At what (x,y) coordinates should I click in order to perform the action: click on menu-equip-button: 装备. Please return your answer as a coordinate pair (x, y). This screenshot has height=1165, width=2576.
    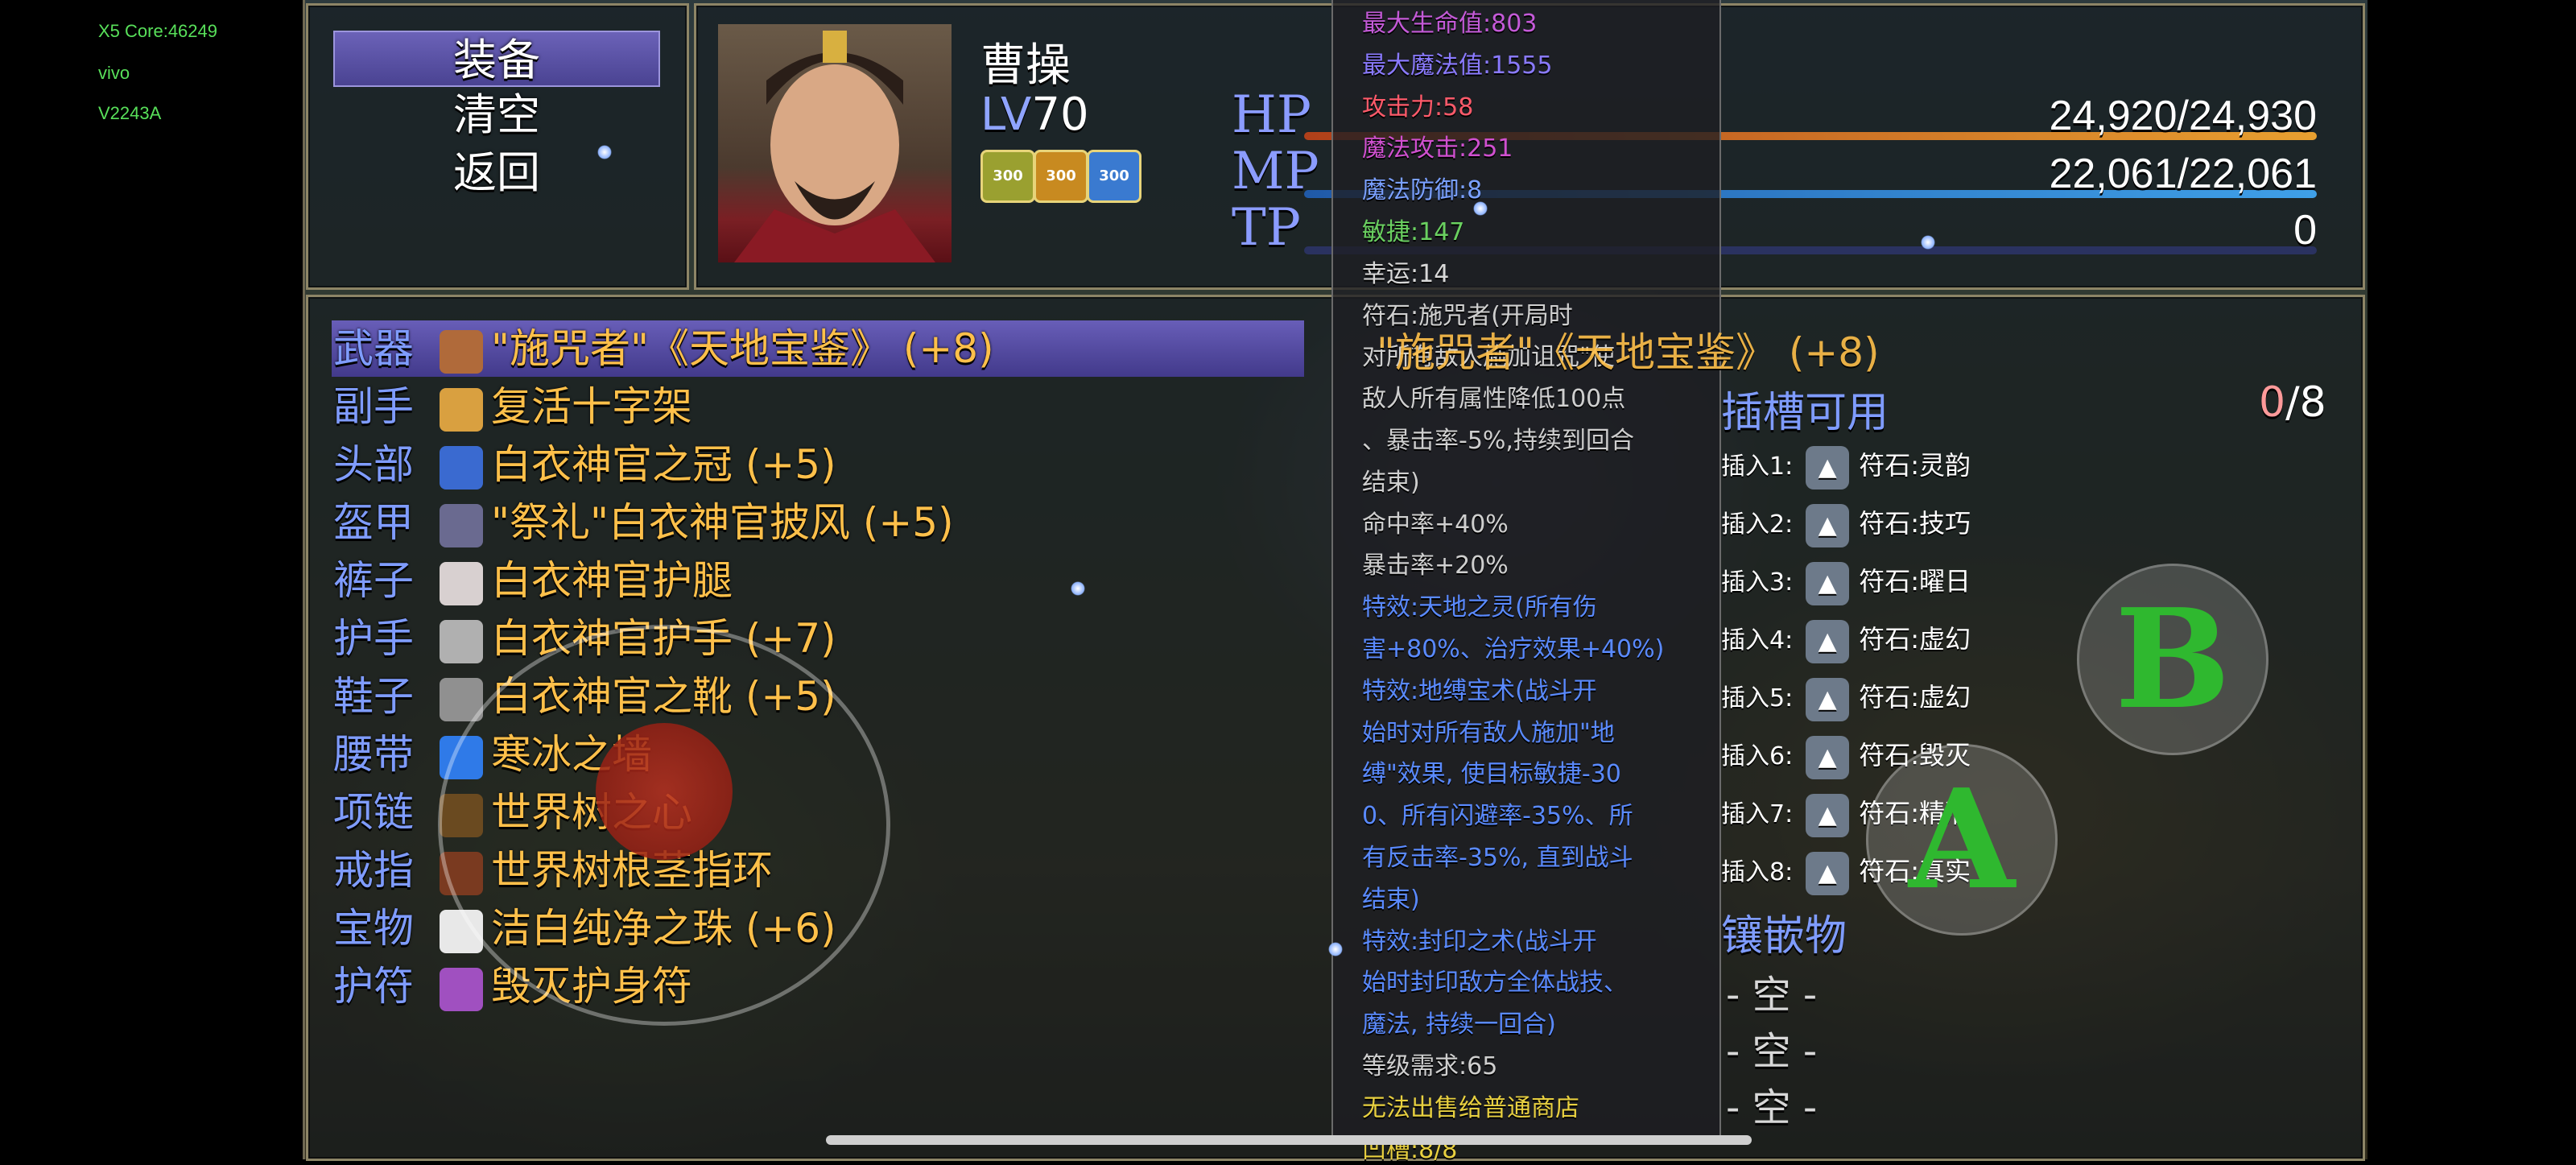
    Looking at the image, I should click on (496, 59).